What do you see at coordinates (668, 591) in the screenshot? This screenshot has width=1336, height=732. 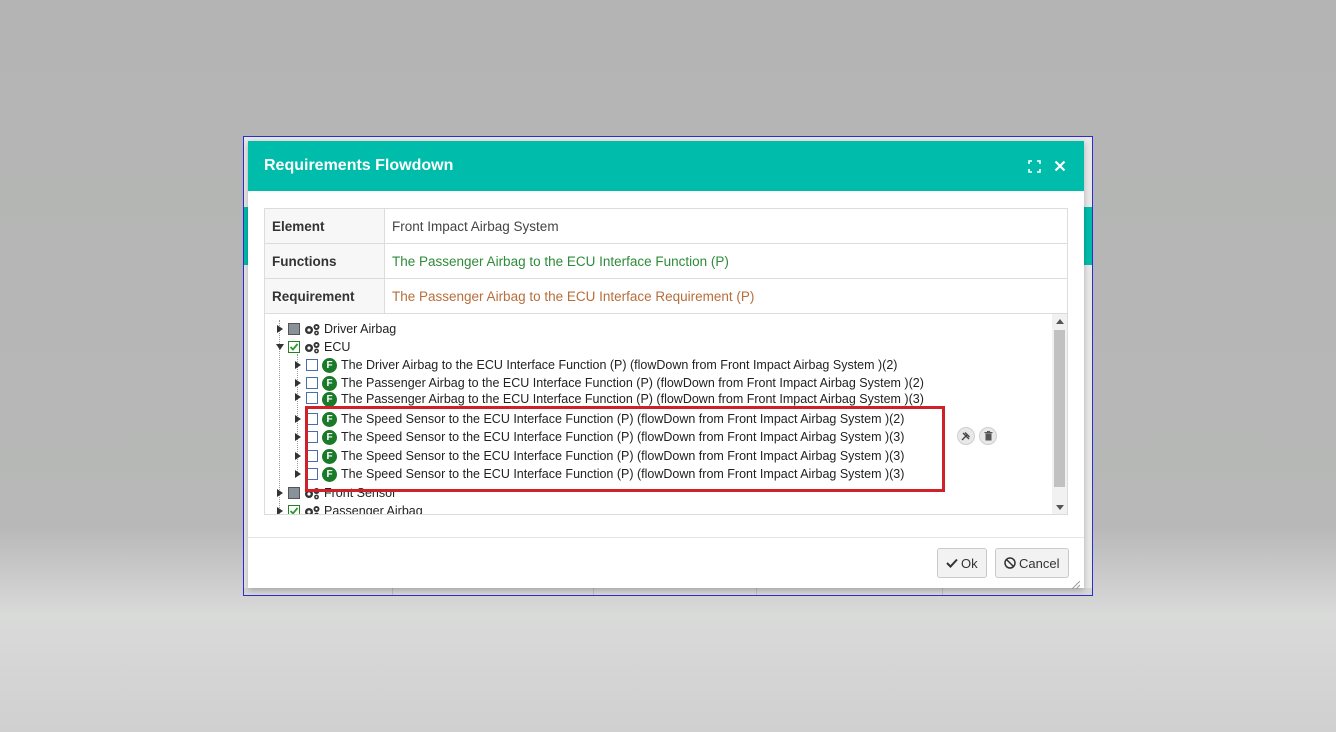 I see `background-table-strip` at bounding box center [668, 591].